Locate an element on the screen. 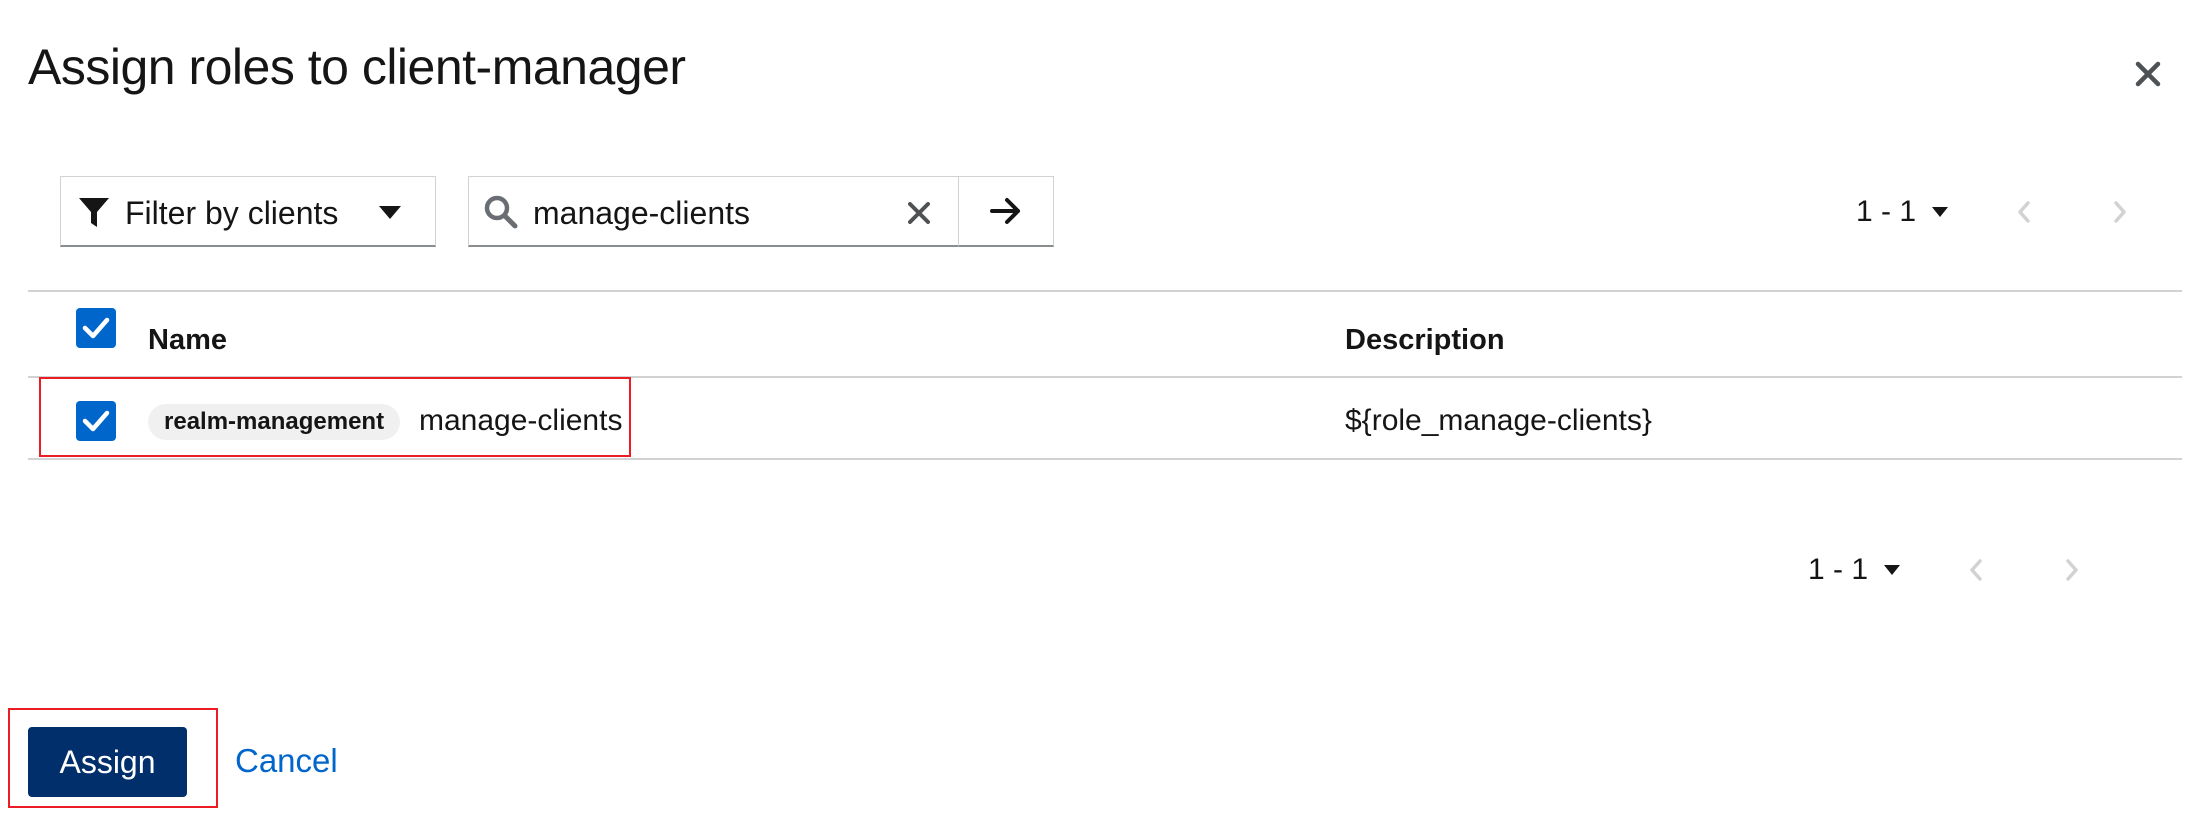 This screenshot has width=2198, height=832. modal-title: Assign roles to client-manager is located at coordinates (357, 67).